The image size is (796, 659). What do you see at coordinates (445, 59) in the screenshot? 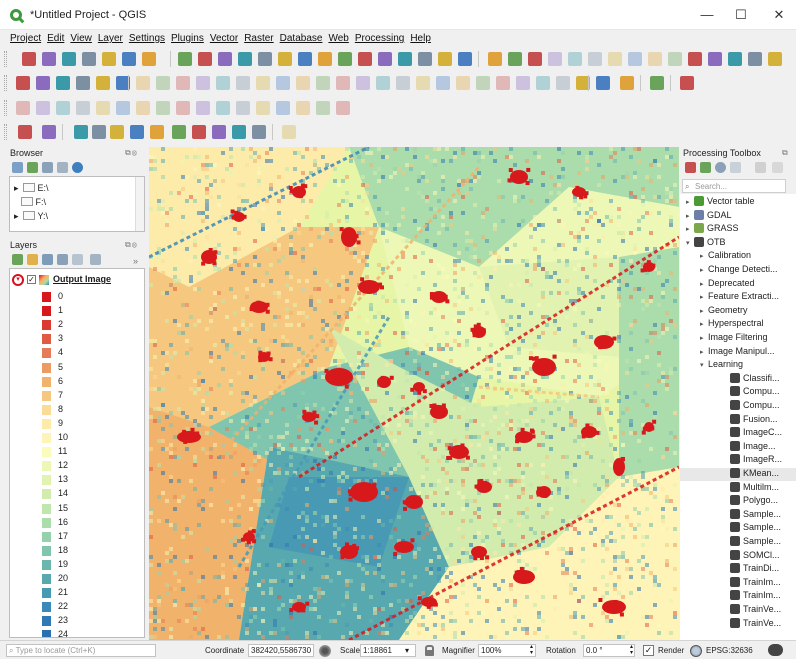
I see `identify-icon` at bounding box center [445, 59].